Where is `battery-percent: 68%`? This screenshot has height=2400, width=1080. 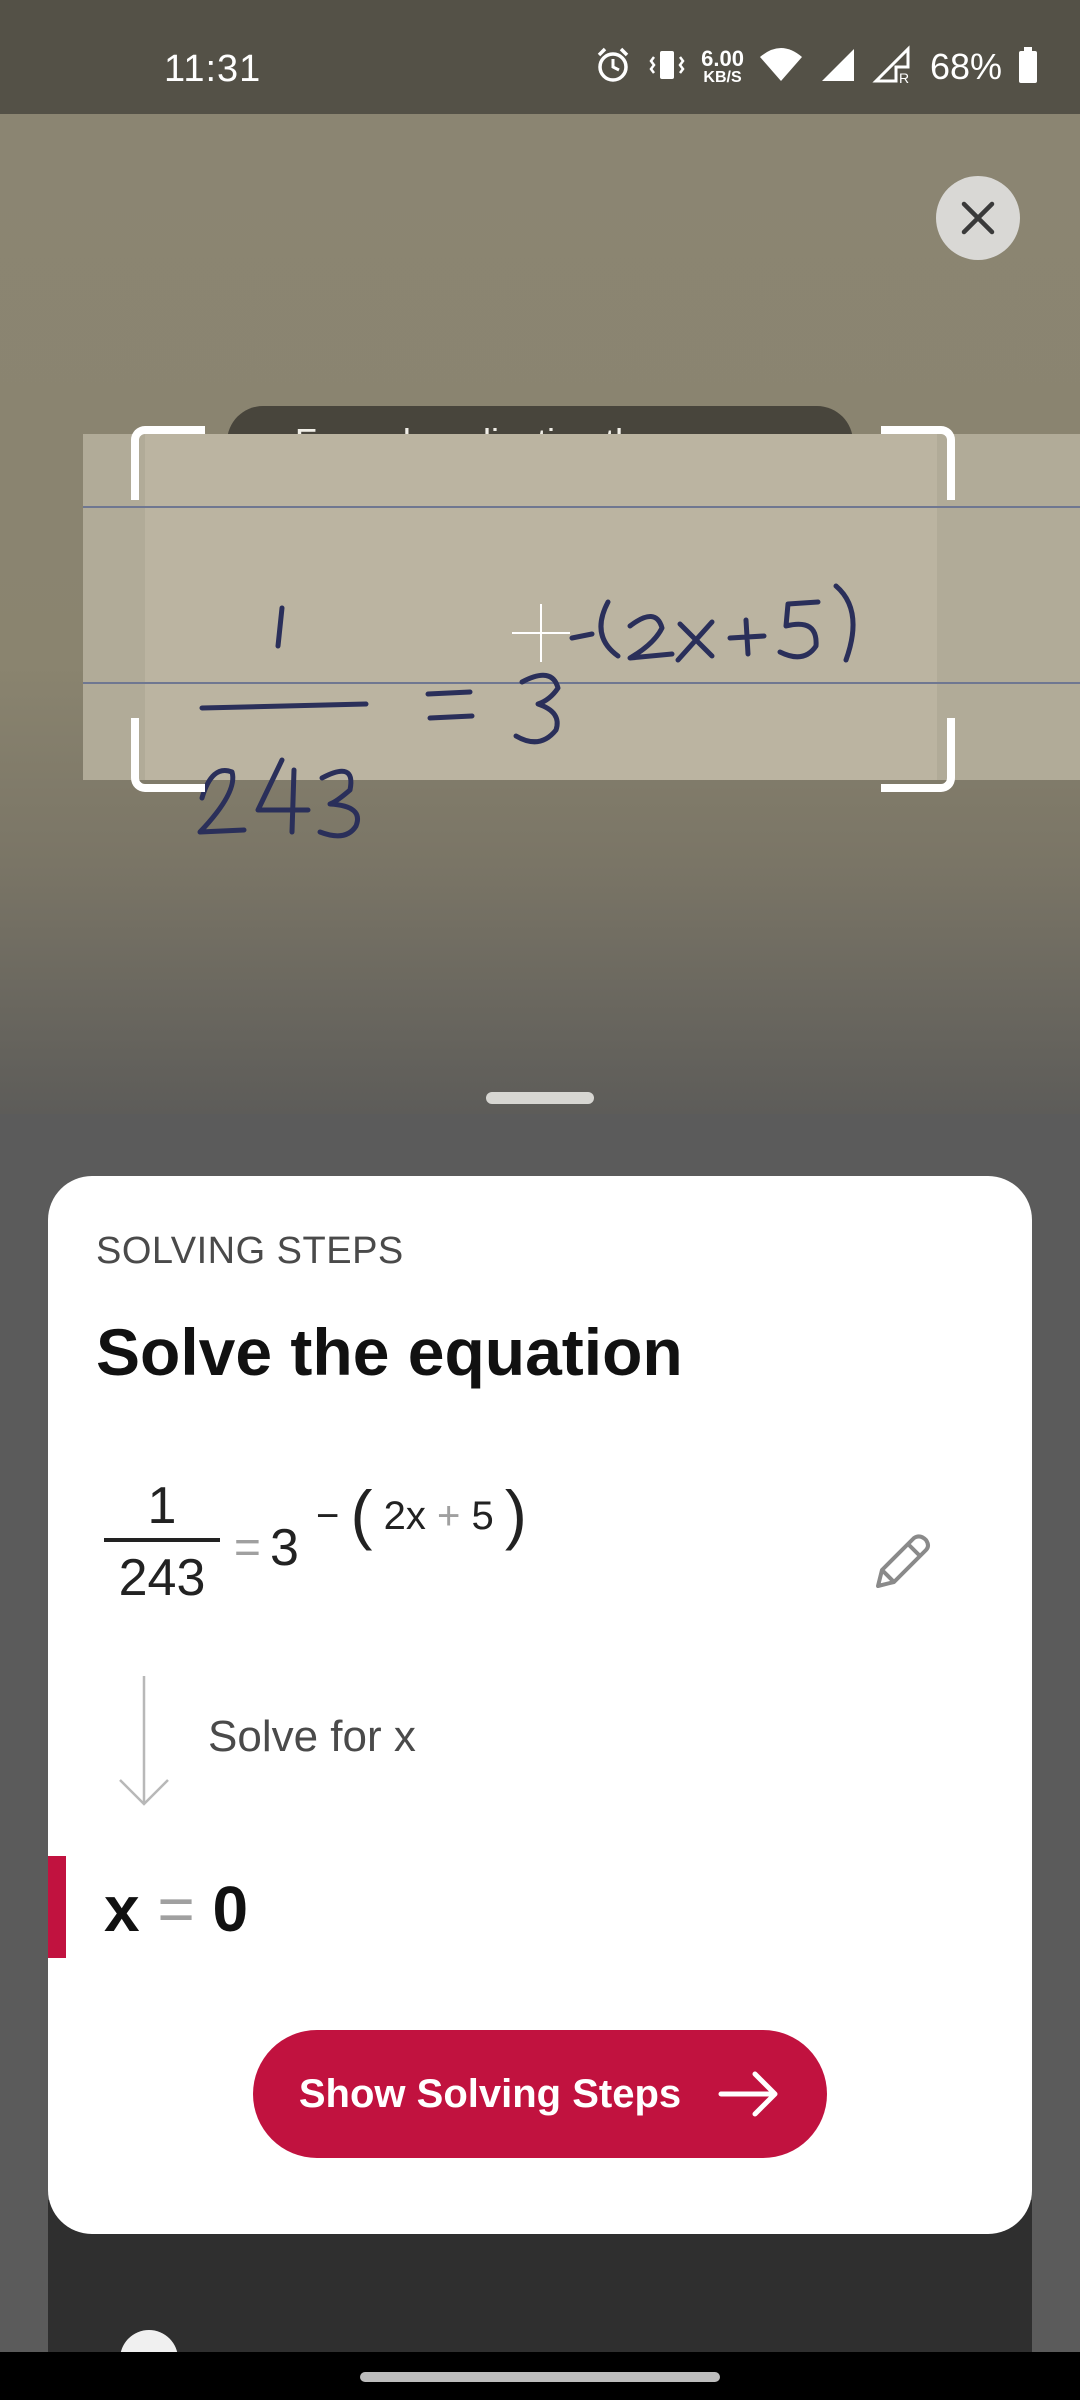 battery-percent: 68% is located at coordinates (965, 66).